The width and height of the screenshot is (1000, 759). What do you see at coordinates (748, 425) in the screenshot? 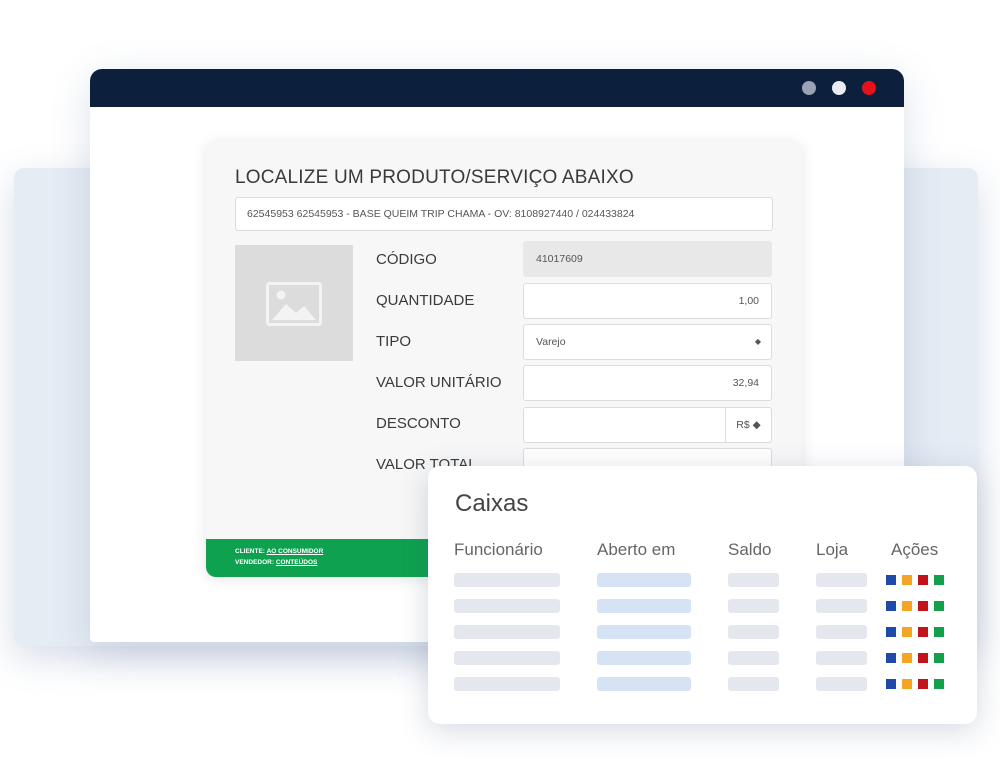
I see `desconto-unit-select: R$ ◆` at bounding box center [748, 425].